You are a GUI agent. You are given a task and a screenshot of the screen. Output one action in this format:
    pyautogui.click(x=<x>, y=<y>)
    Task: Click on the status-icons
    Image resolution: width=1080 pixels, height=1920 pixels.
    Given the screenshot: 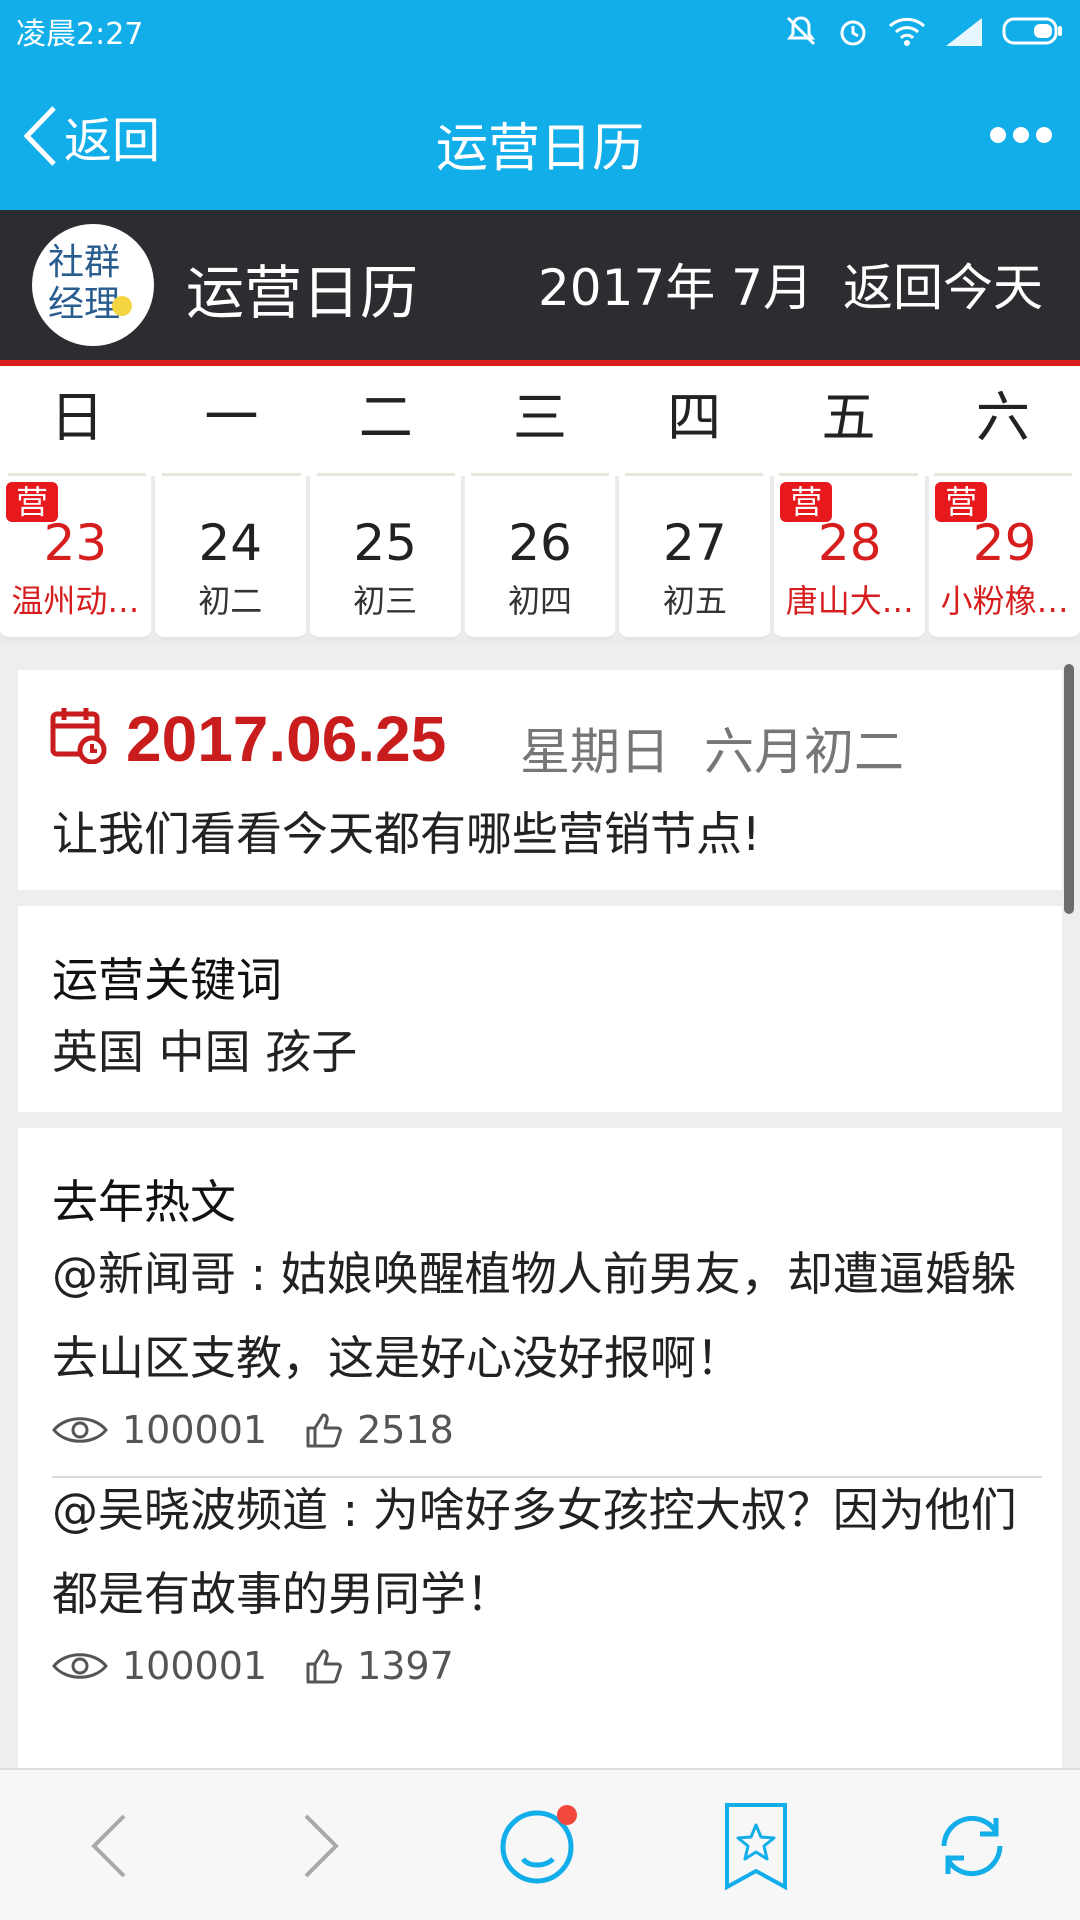 What is the action you would take?
    pyautogui.click(x=924, y=31)
    